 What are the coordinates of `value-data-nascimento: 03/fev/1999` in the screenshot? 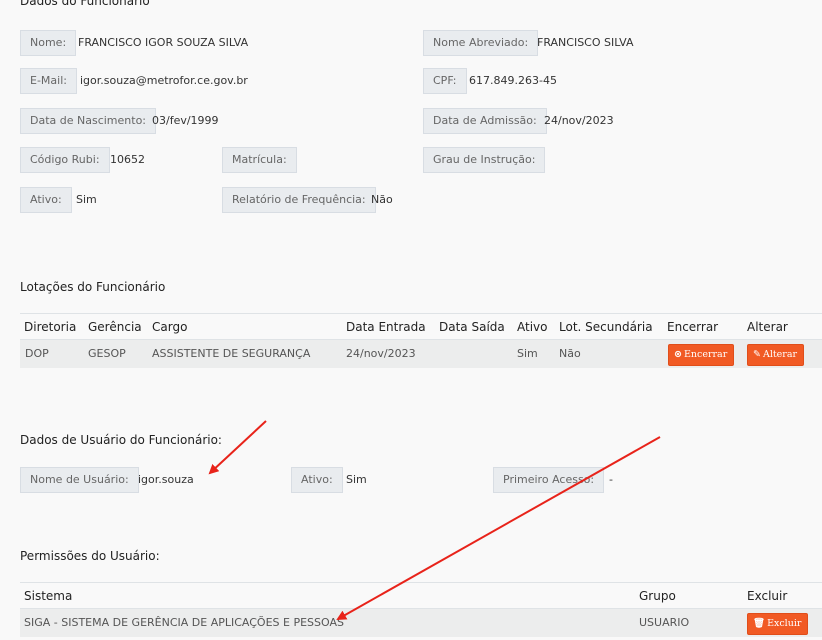 It's located at (185, 120).